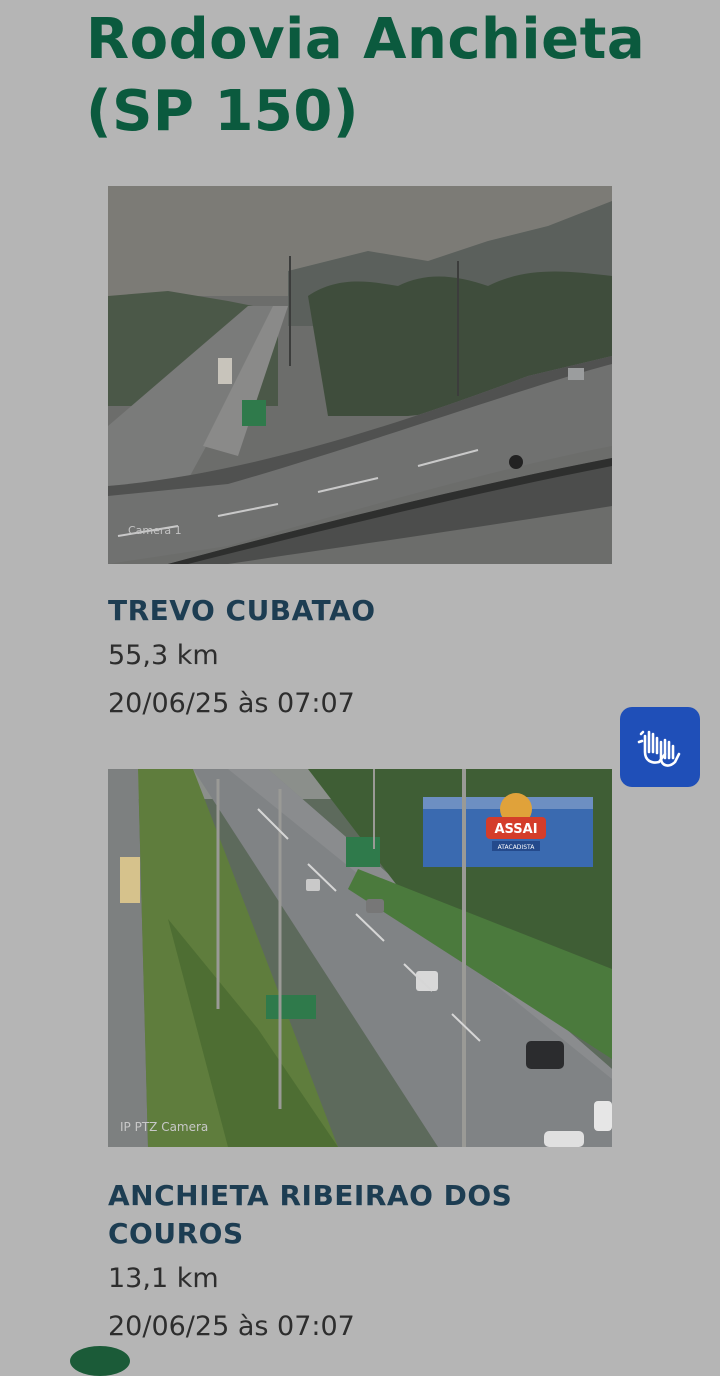 The height and width of the screenshot is (1376, 720). What do you see at coordinates (155, 530) in the screenshot?
I see `camera-overlay-label: Camera 1` at bounding box center [155, 530].